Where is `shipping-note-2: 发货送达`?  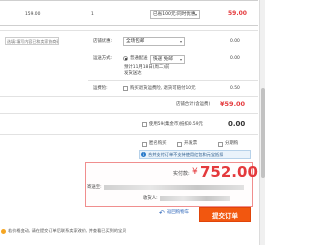
shipping-note-2: 发货送达 is located at coordinates (133, 73).